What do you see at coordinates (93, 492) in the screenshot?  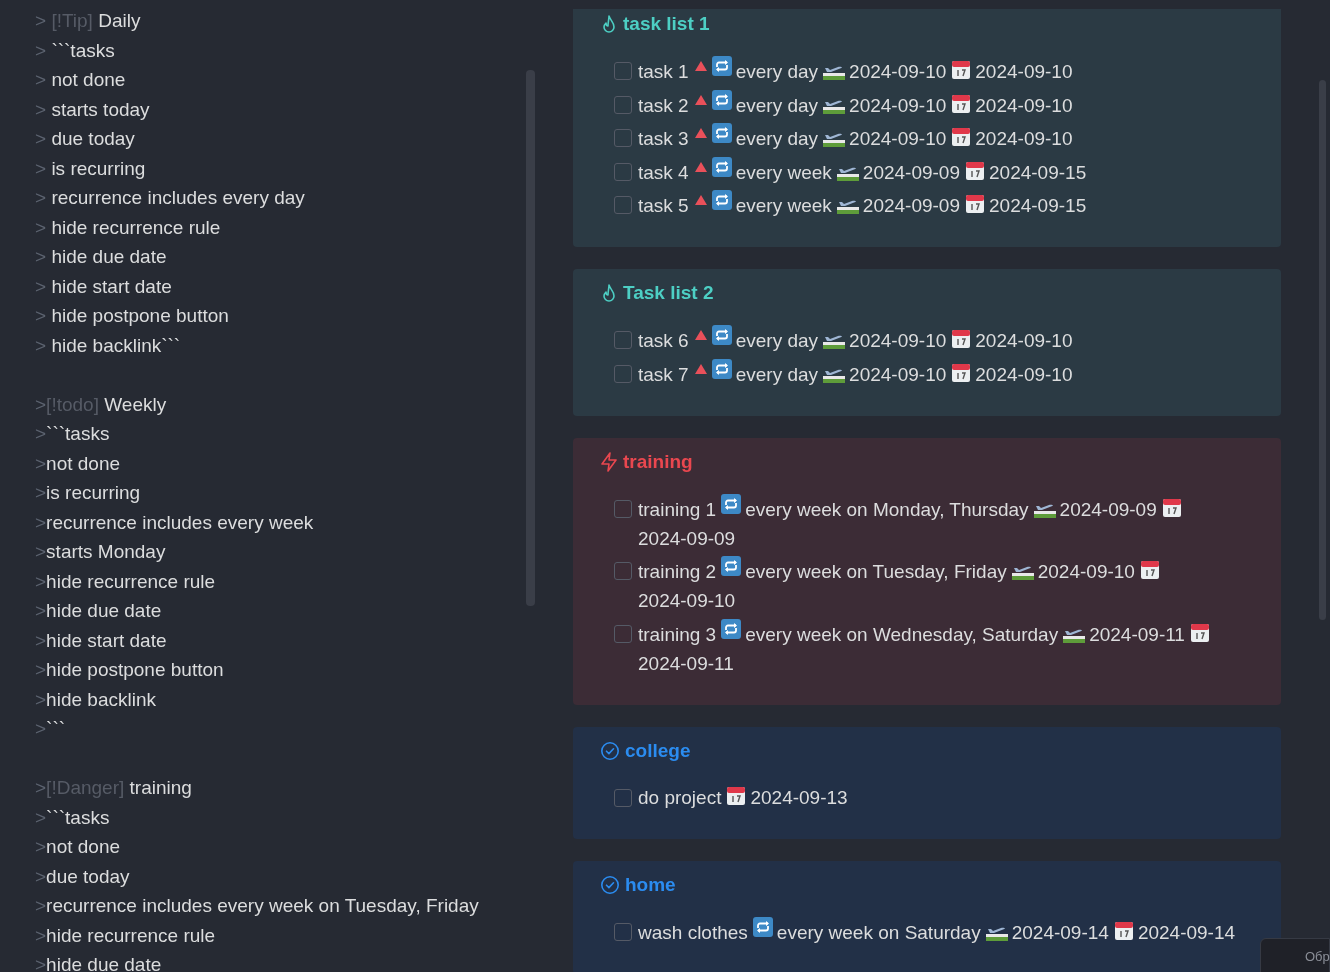 I see `editor-line-text: is recurring` at bounding box center [93, 492].